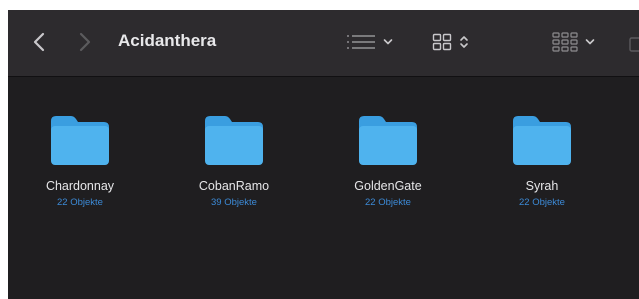 This screenshot has height=299, width=639. Describe the element at coordinates (234, 186) in the screenshot. I see `folder-name: CobanRamo` at that location.